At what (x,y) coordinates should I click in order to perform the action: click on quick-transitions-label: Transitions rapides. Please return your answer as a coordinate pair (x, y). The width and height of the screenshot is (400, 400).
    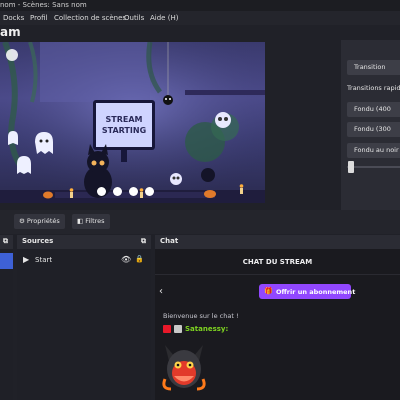
    Looking at the image, I should click on (373, 88).